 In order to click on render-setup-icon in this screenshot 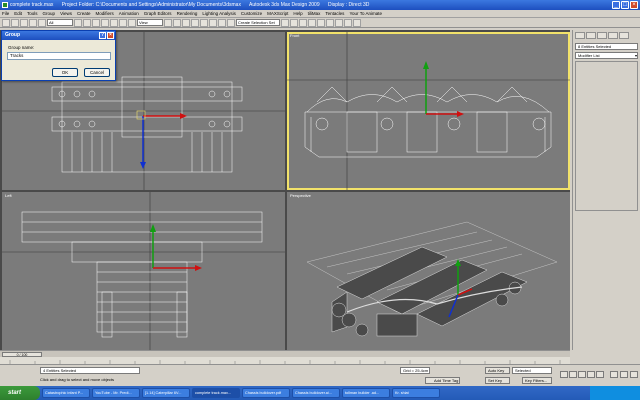, I will do `click(339, 22)`.